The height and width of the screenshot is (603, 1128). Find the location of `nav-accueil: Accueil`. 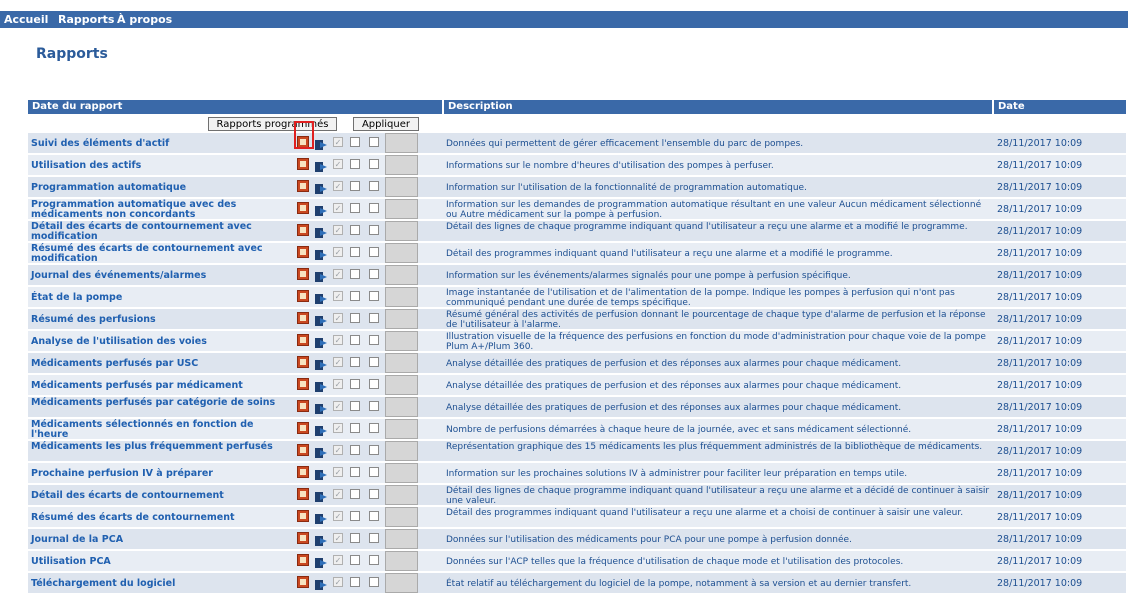

nav-accueil: Accueil is located at coordinates (26, 19).